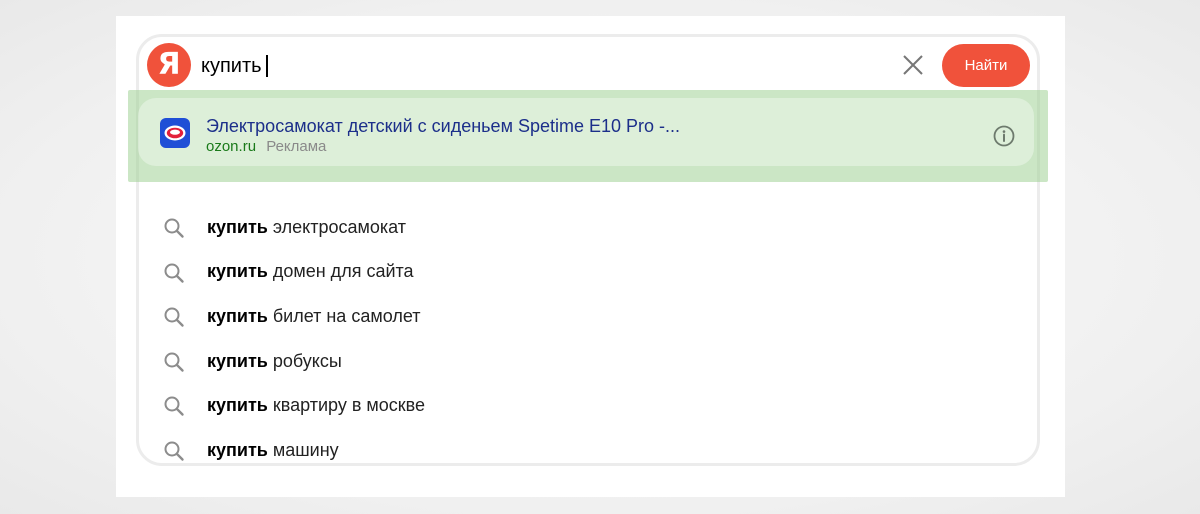 This screenshot has width=1200, height=514. I want to click on search-input: купить, so click(234, 66).